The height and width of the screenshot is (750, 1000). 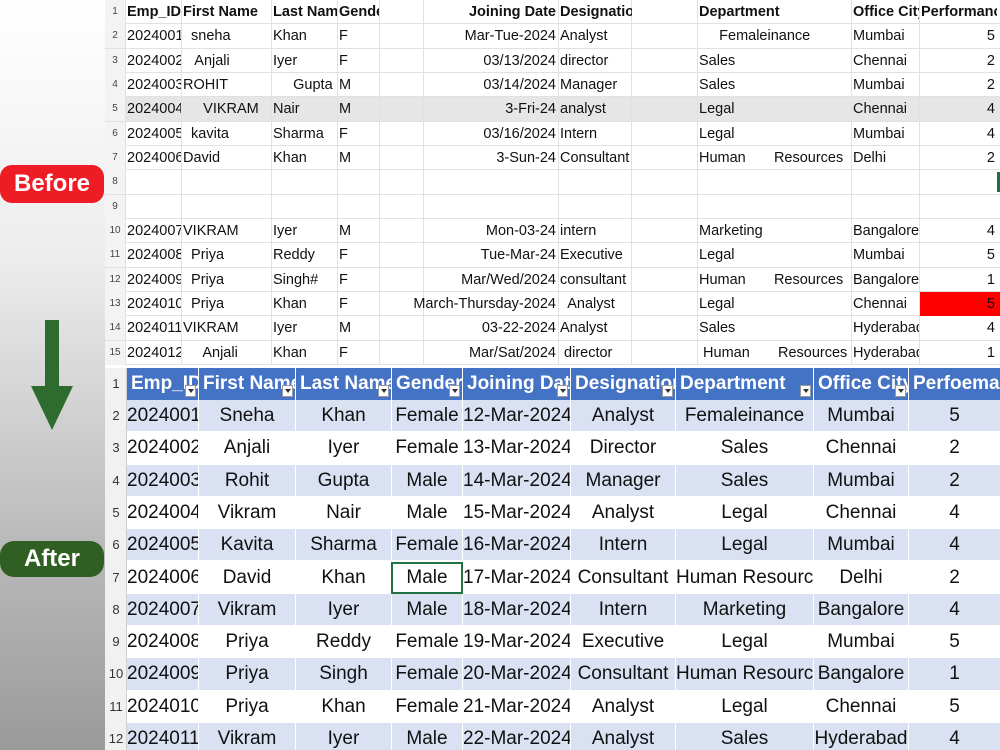 I want to click on column-header: Department, so click(x=774, y=12).